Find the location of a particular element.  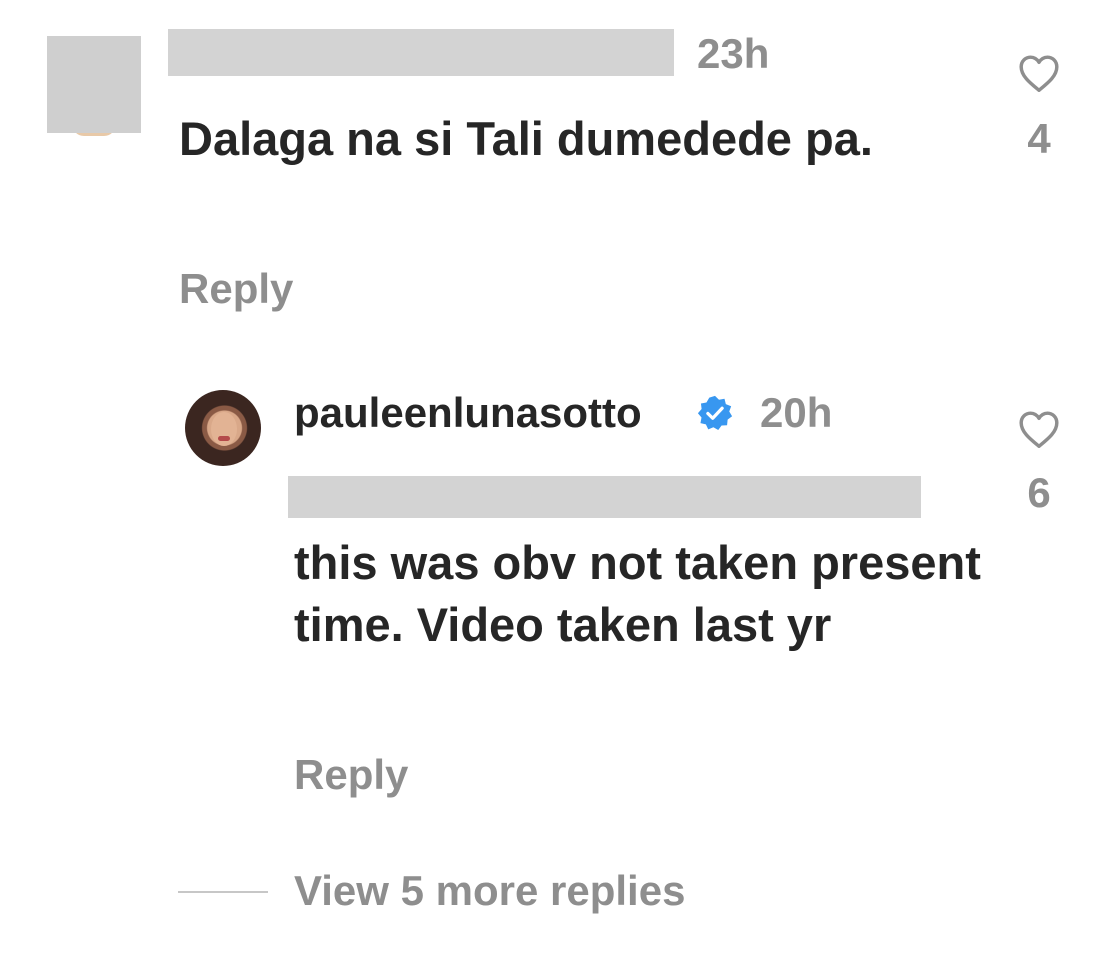

reply-like-count: 6 is located at coordinates (1039, 492).